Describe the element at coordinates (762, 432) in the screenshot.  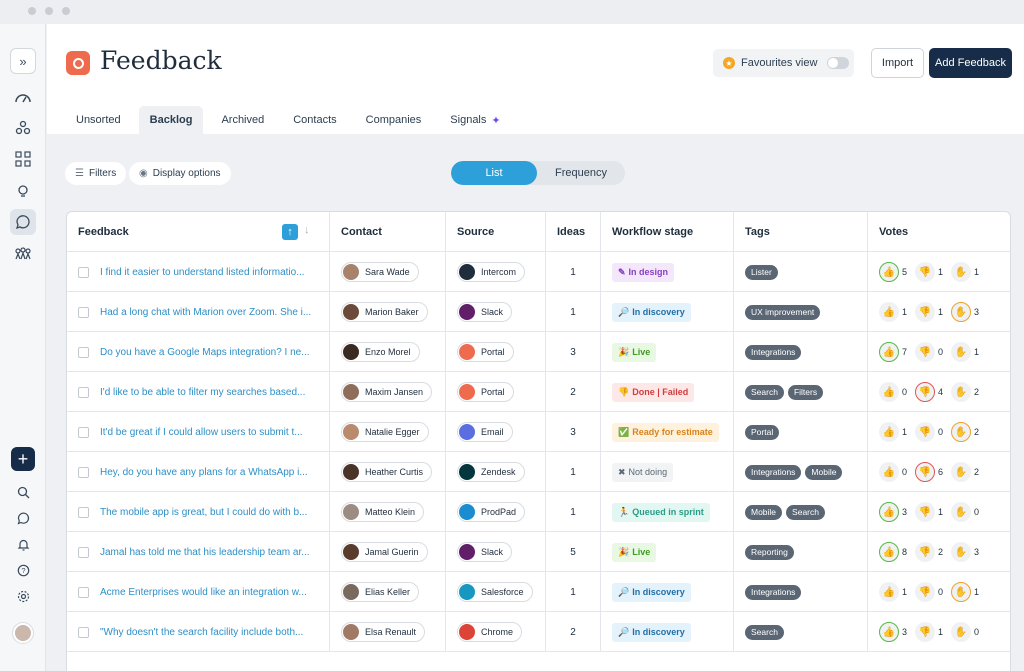
I see `tag-badge: Portal` at that location.